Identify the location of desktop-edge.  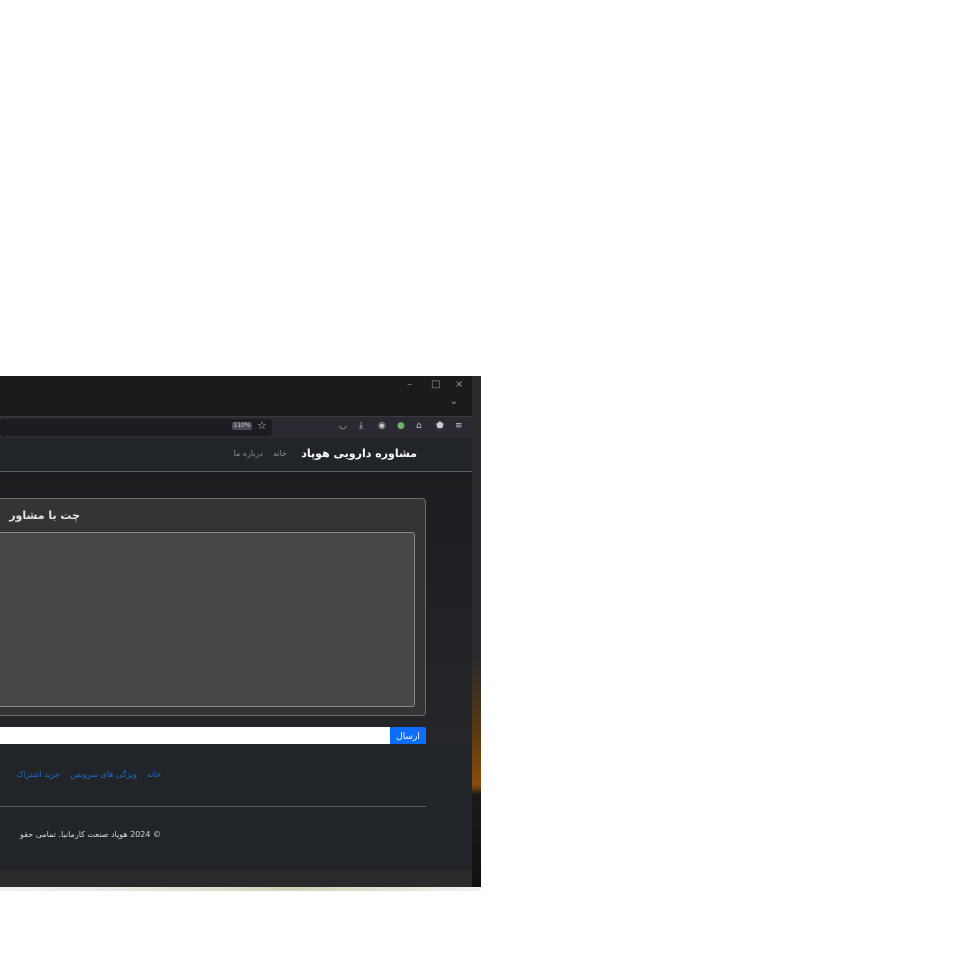
(240, 889).